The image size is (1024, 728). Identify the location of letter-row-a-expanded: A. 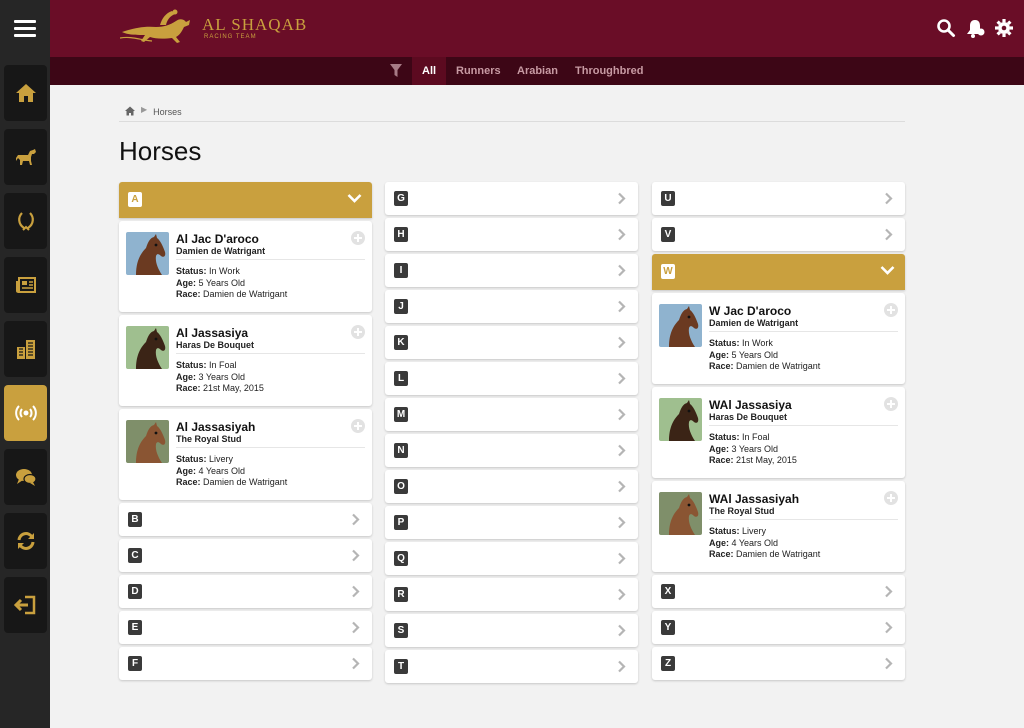
(245, 200).